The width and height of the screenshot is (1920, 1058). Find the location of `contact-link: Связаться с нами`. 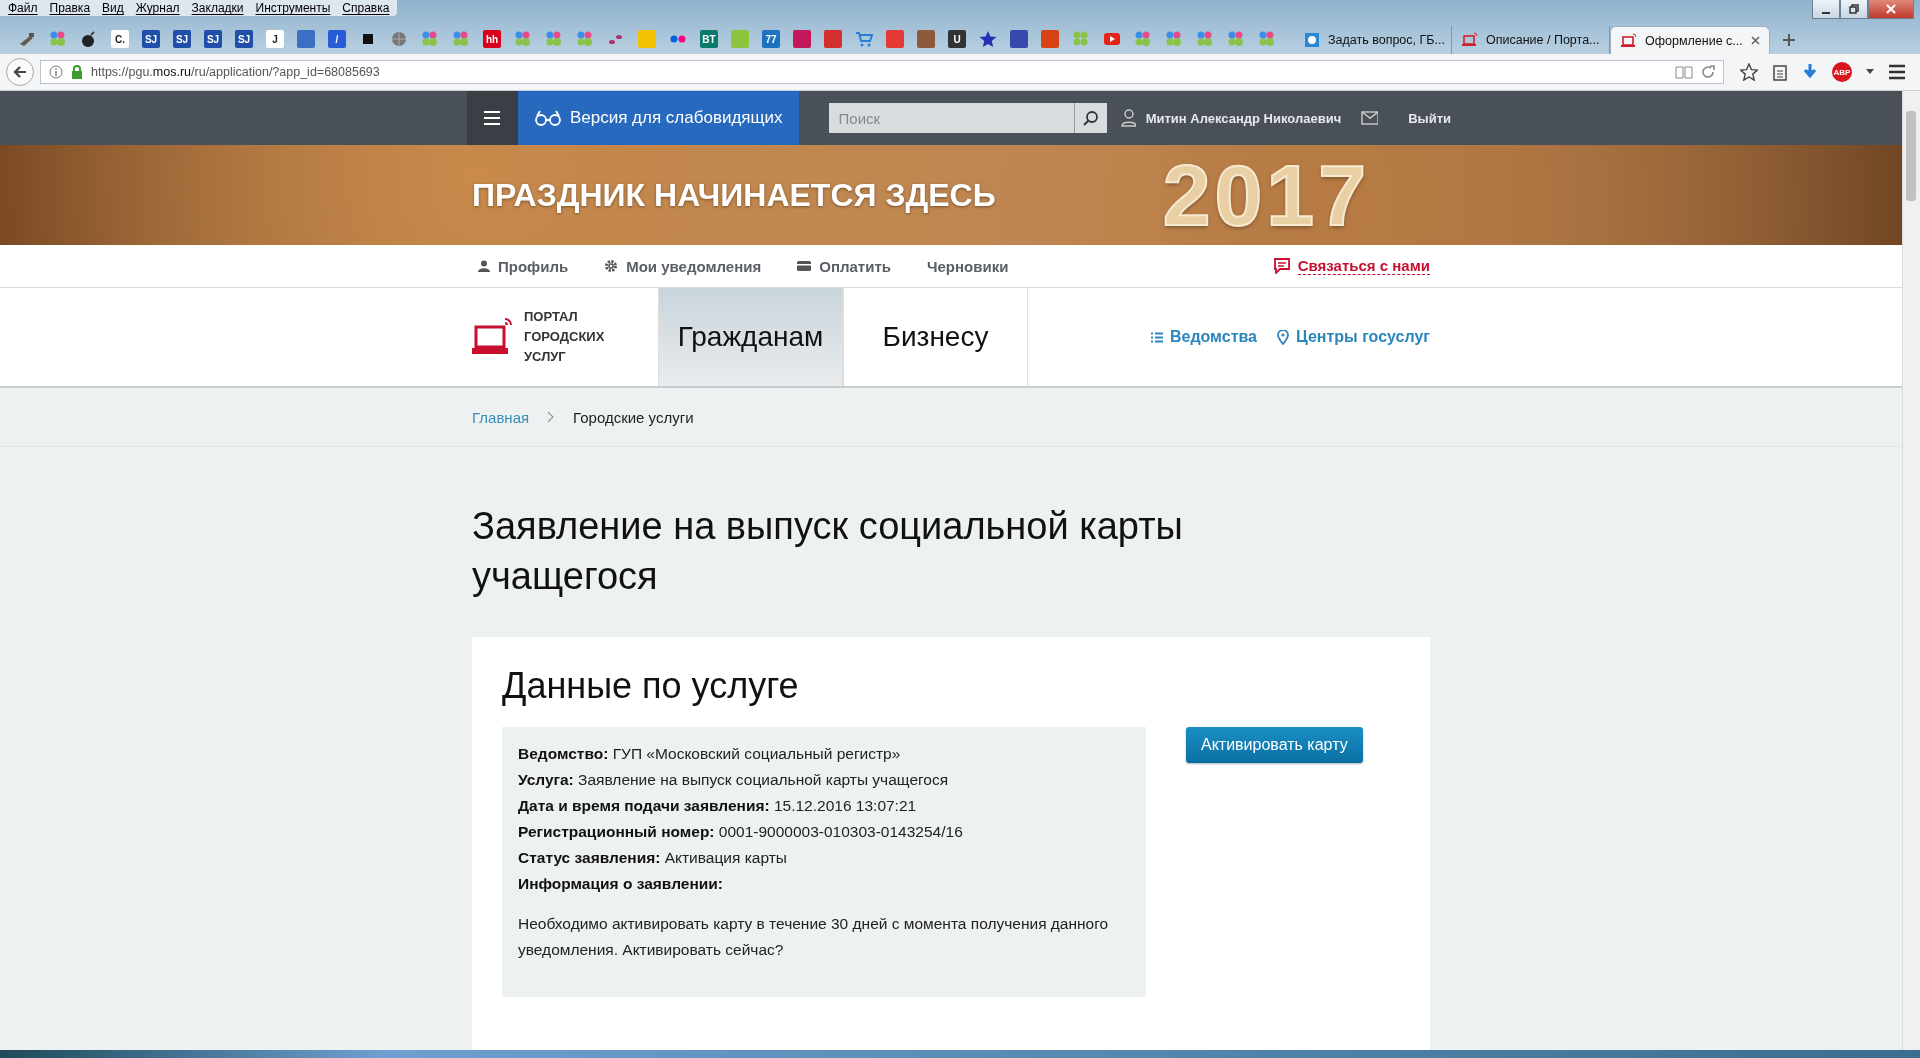

contact-link: Связаться с нами is located at coordinates (1351, 266).